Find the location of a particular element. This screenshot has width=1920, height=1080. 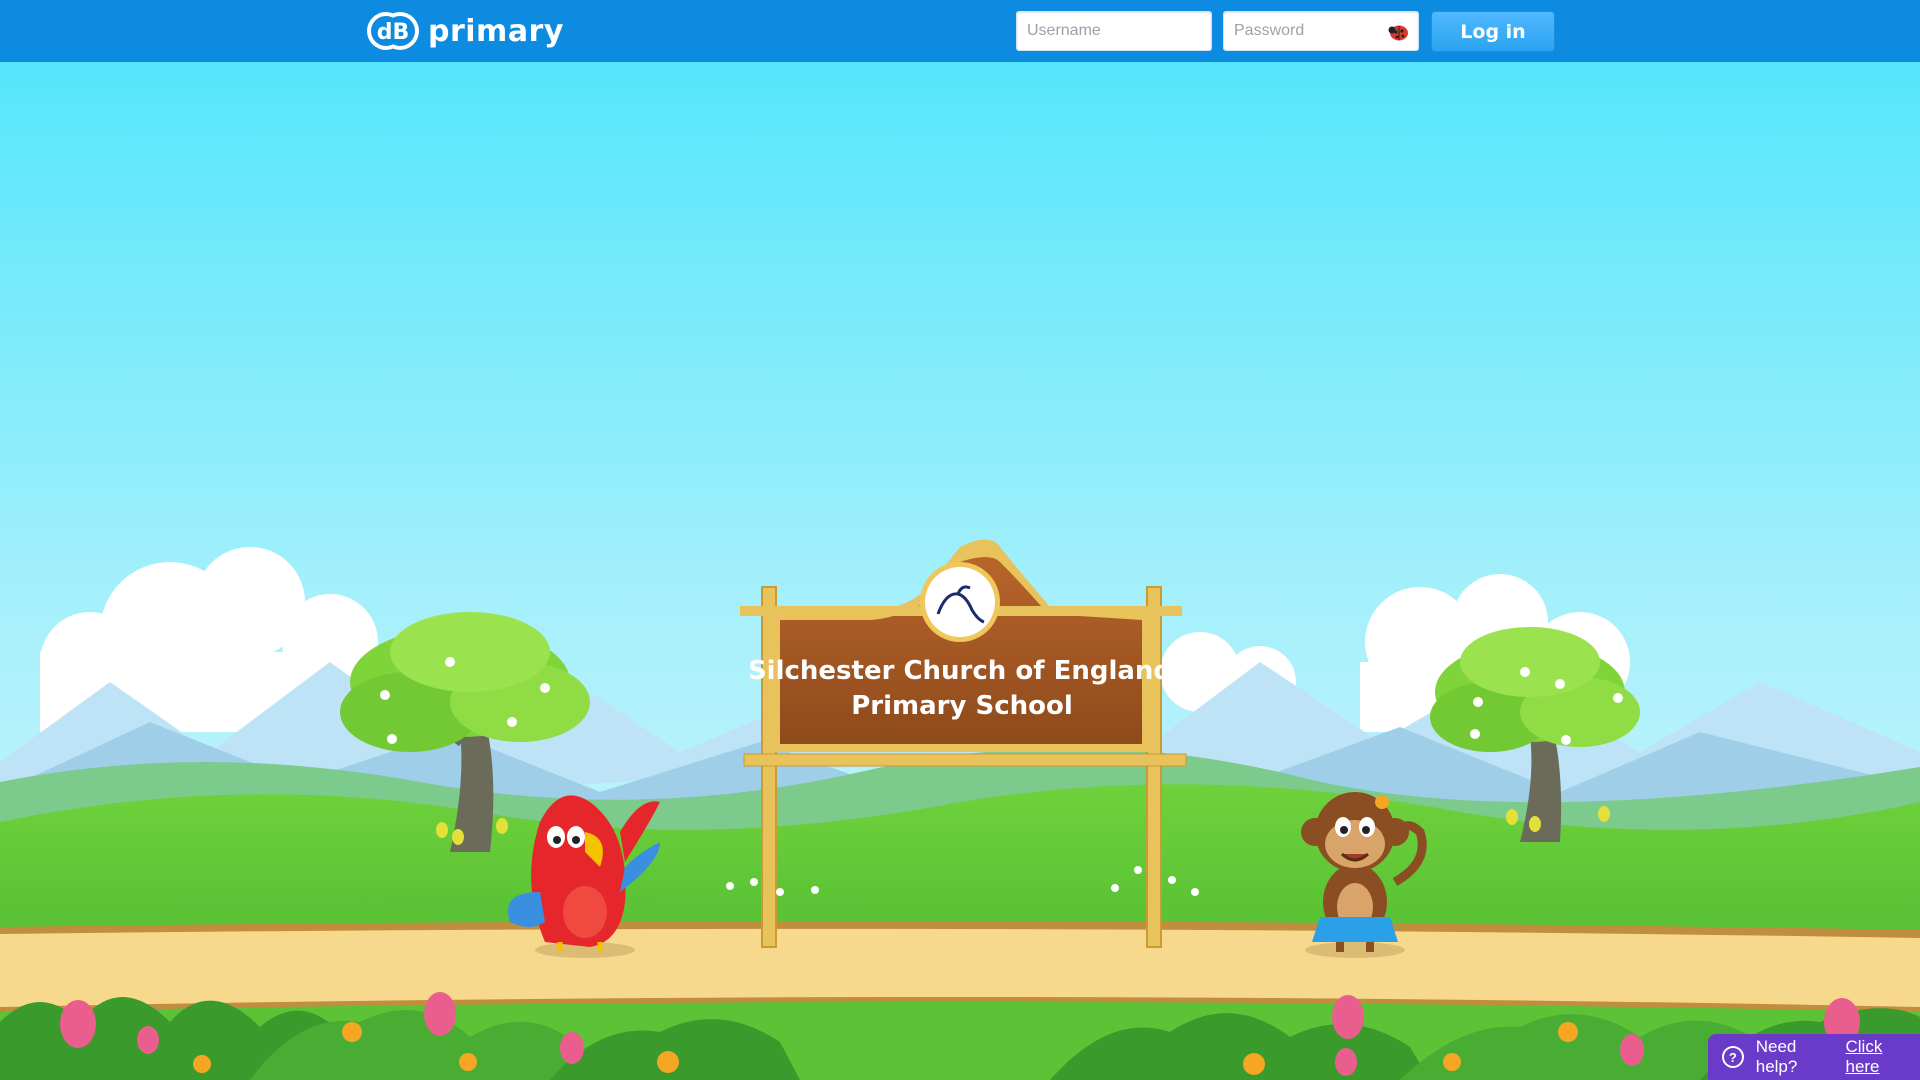

app-logo: dB primary is located at coordinates (464, 31).